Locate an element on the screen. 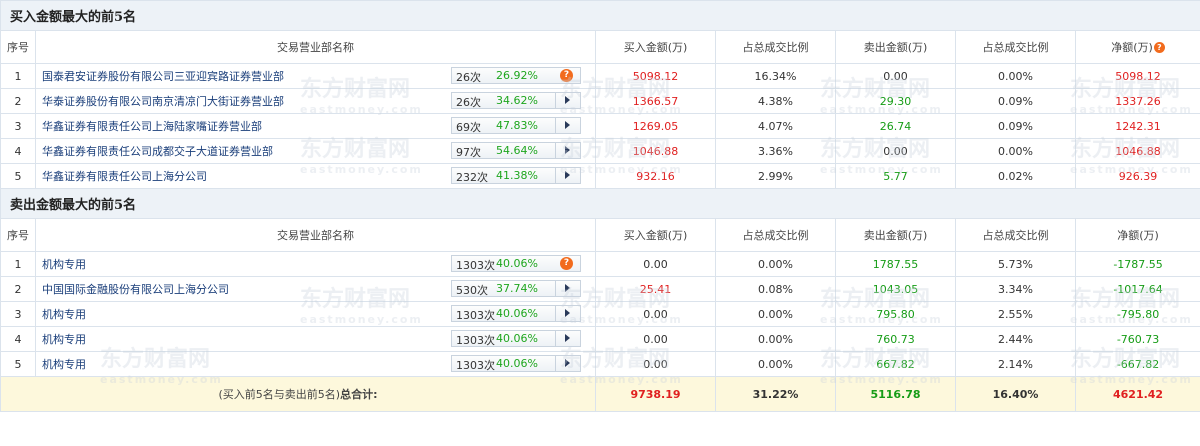  win-rate: 41.38% is located at coordinates (517, 175).